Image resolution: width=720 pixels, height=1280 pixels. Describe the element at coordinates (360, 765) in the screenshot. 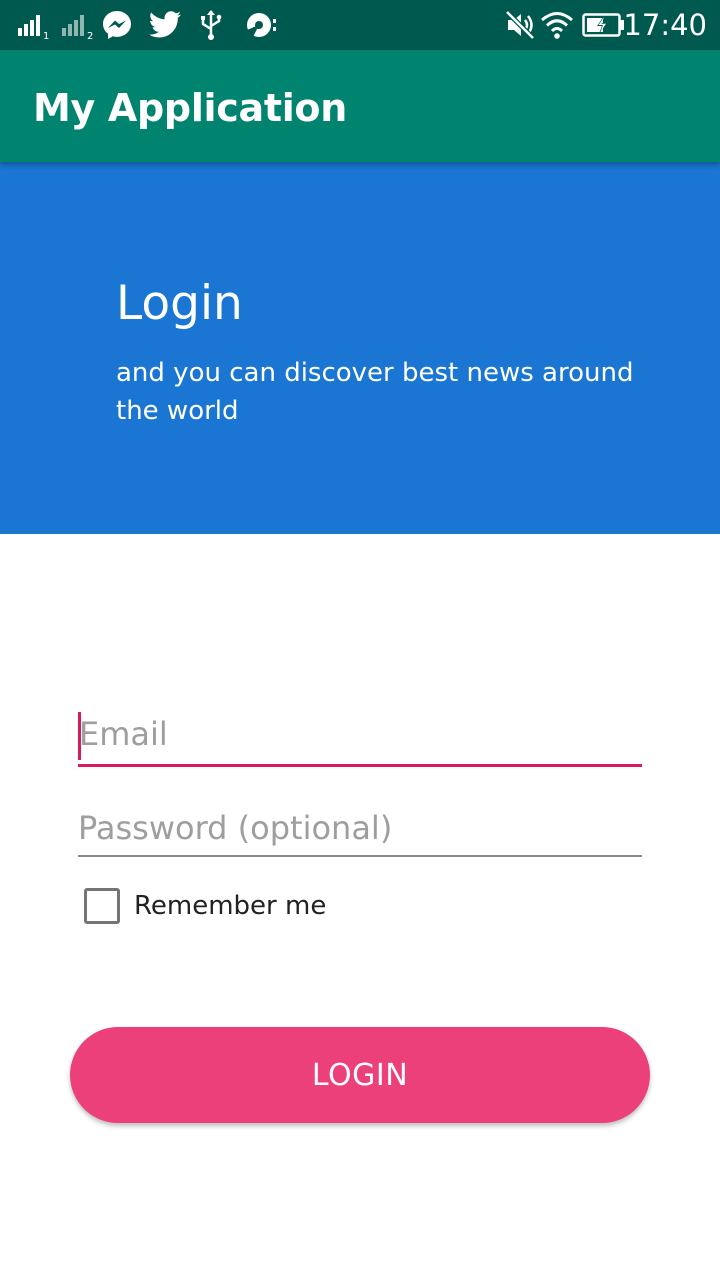

I see `email-underline` at that location.